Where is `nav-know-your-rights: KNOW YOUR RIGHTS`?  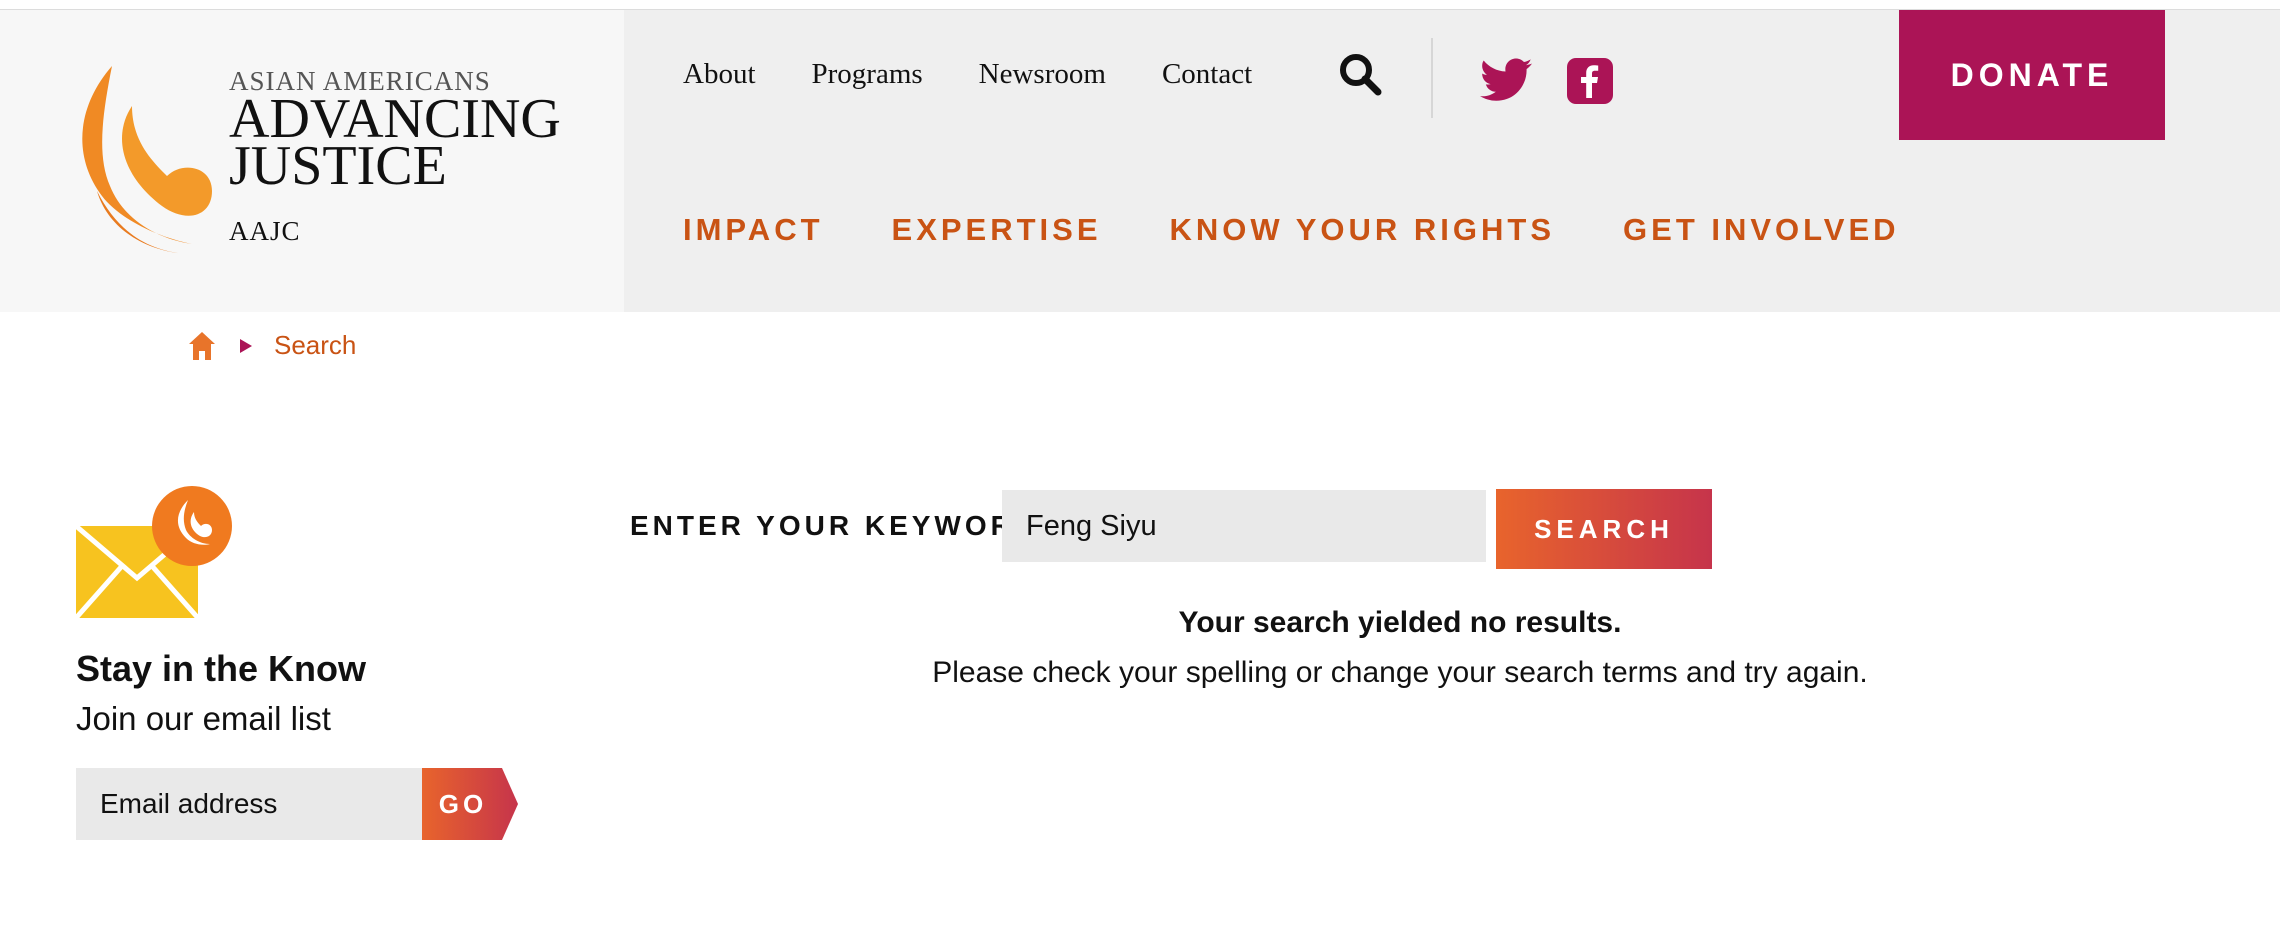 nav-know-your-rights: KNOW YOUR RIGHTS is located at coordinates (1363, 230).